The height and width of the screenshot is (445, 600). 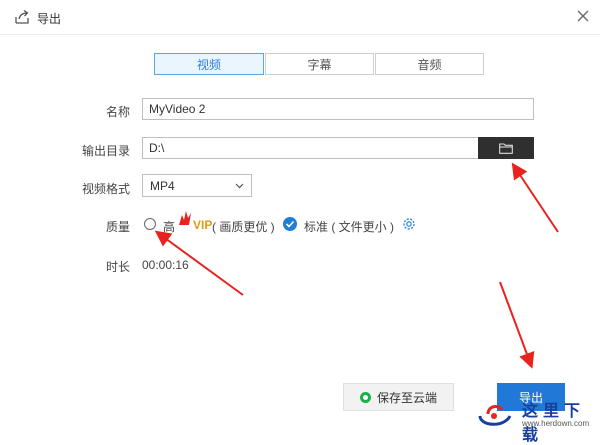 What do you see at coordinates (556, 423) in the screenshot?
I see `watermark-url: www.herdown.com` at bounding box center [556, 423].